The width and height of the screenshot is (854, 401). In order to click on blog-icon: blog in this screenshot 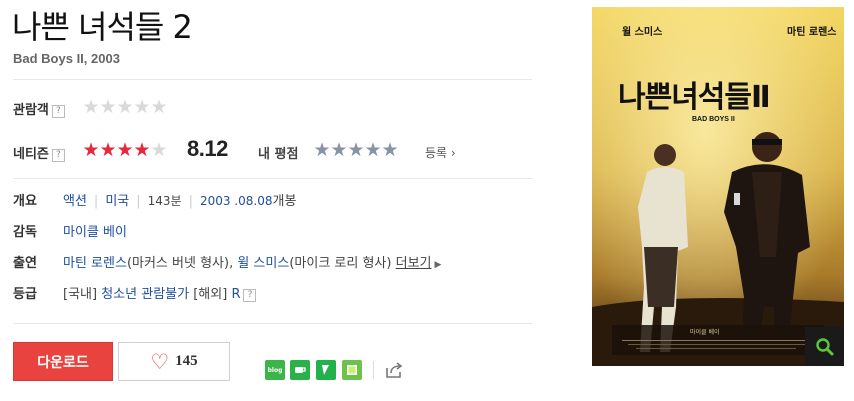, I will do `click(275, 370)`.